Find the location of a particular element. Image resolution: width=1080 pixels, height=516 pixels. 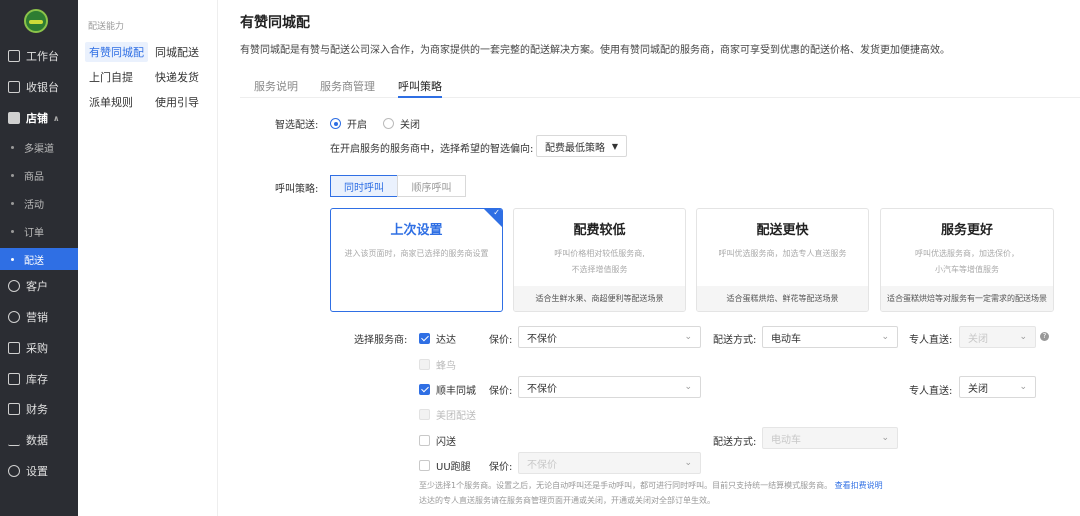

card-desc-line: 呼叫优选服务商，加选专人直送服务 is located at coordinates (782, 253).